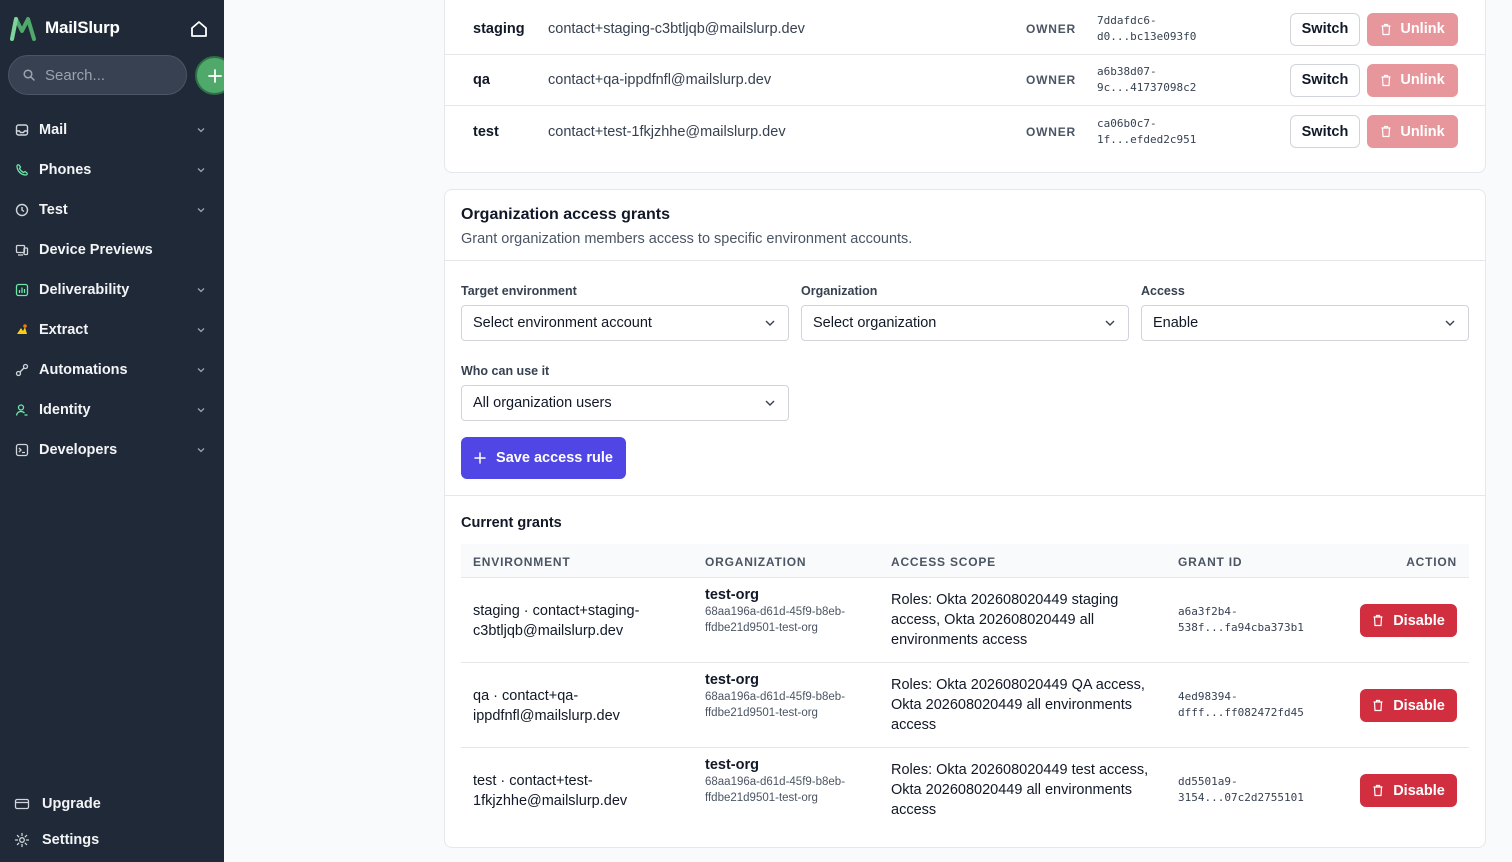 The image size is (1512, 862). I want to click on user-icon, so click(22, 410).